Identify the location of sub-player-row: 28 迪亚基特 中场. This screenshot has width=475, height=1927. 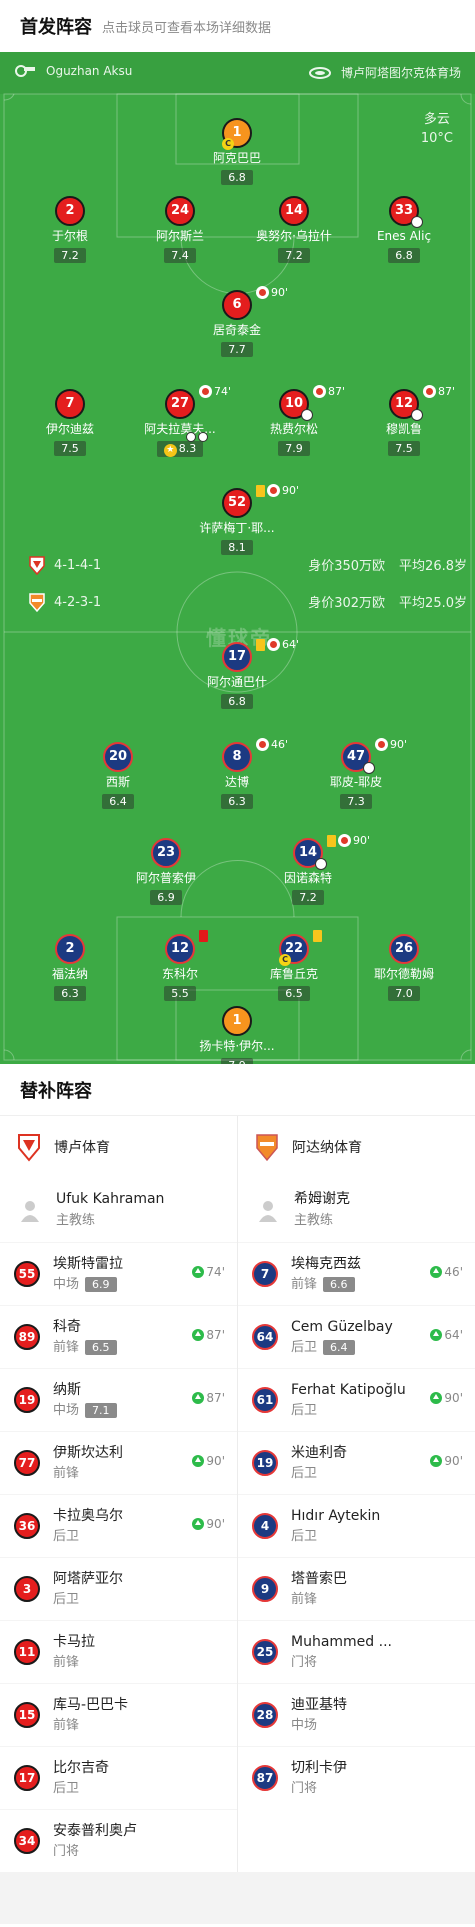
(356, 1714).